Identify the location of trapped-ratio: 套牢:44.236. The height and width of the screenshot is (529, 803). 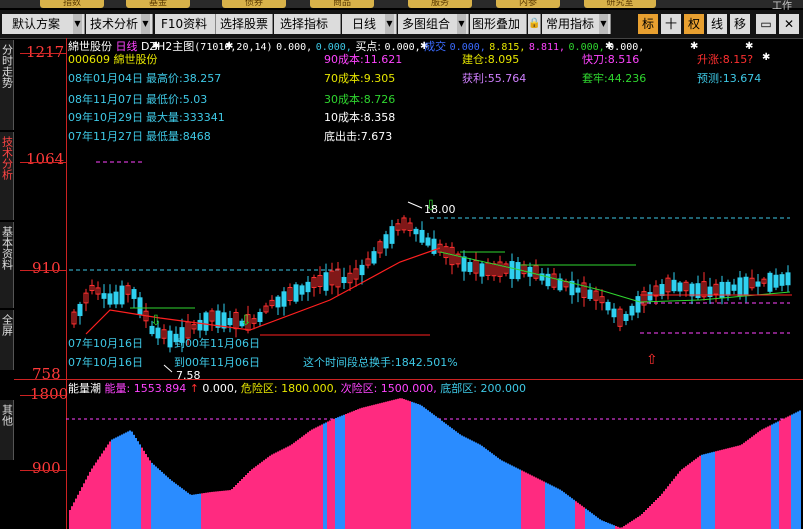
(614, 78).